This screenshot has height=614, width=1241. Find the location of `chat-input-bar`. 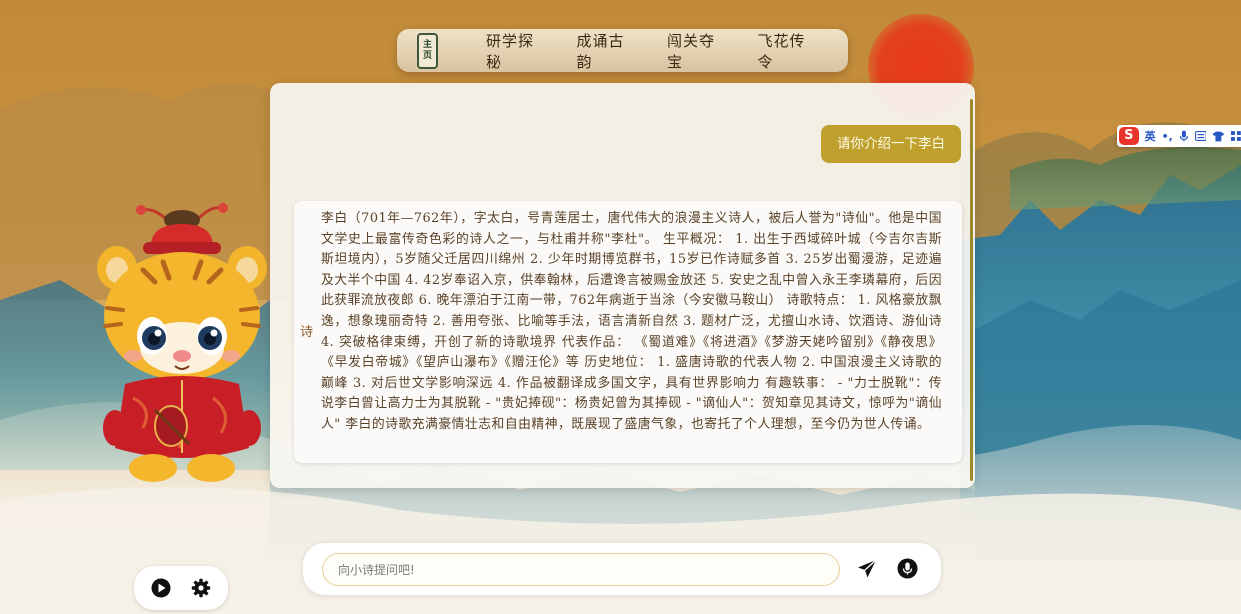

chat-input-bar is located at coordinates (622, 569).